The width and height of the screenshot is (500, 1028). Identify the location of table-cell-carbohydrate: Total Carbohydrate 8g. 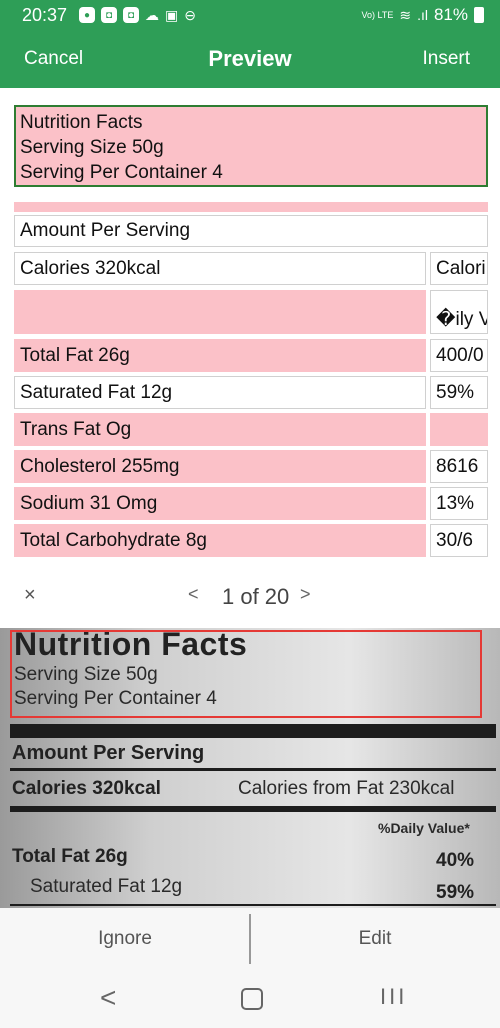
(220, 540).